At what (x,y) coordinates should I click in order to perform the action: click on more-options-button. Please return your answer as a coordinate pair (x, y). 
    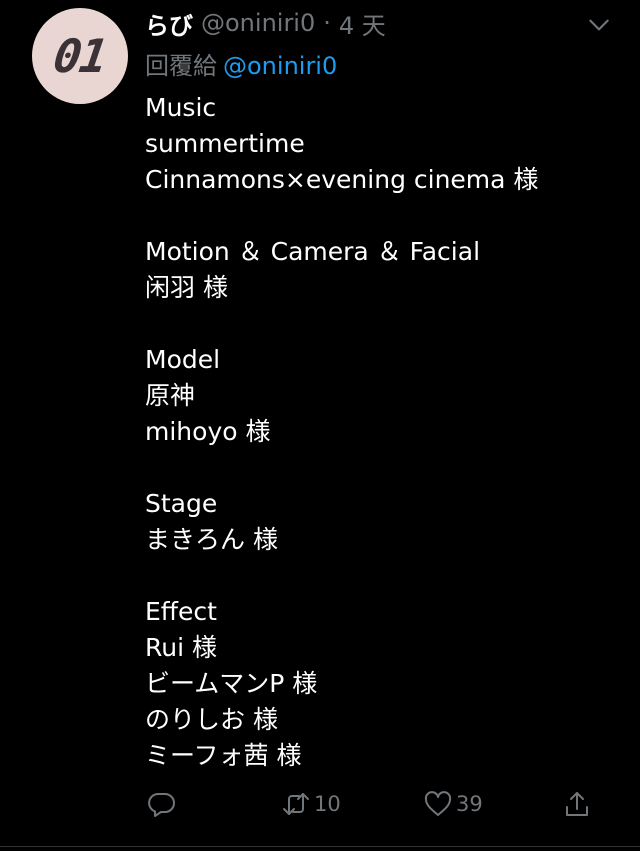
    Looking at the image, I should click on (599, 25).